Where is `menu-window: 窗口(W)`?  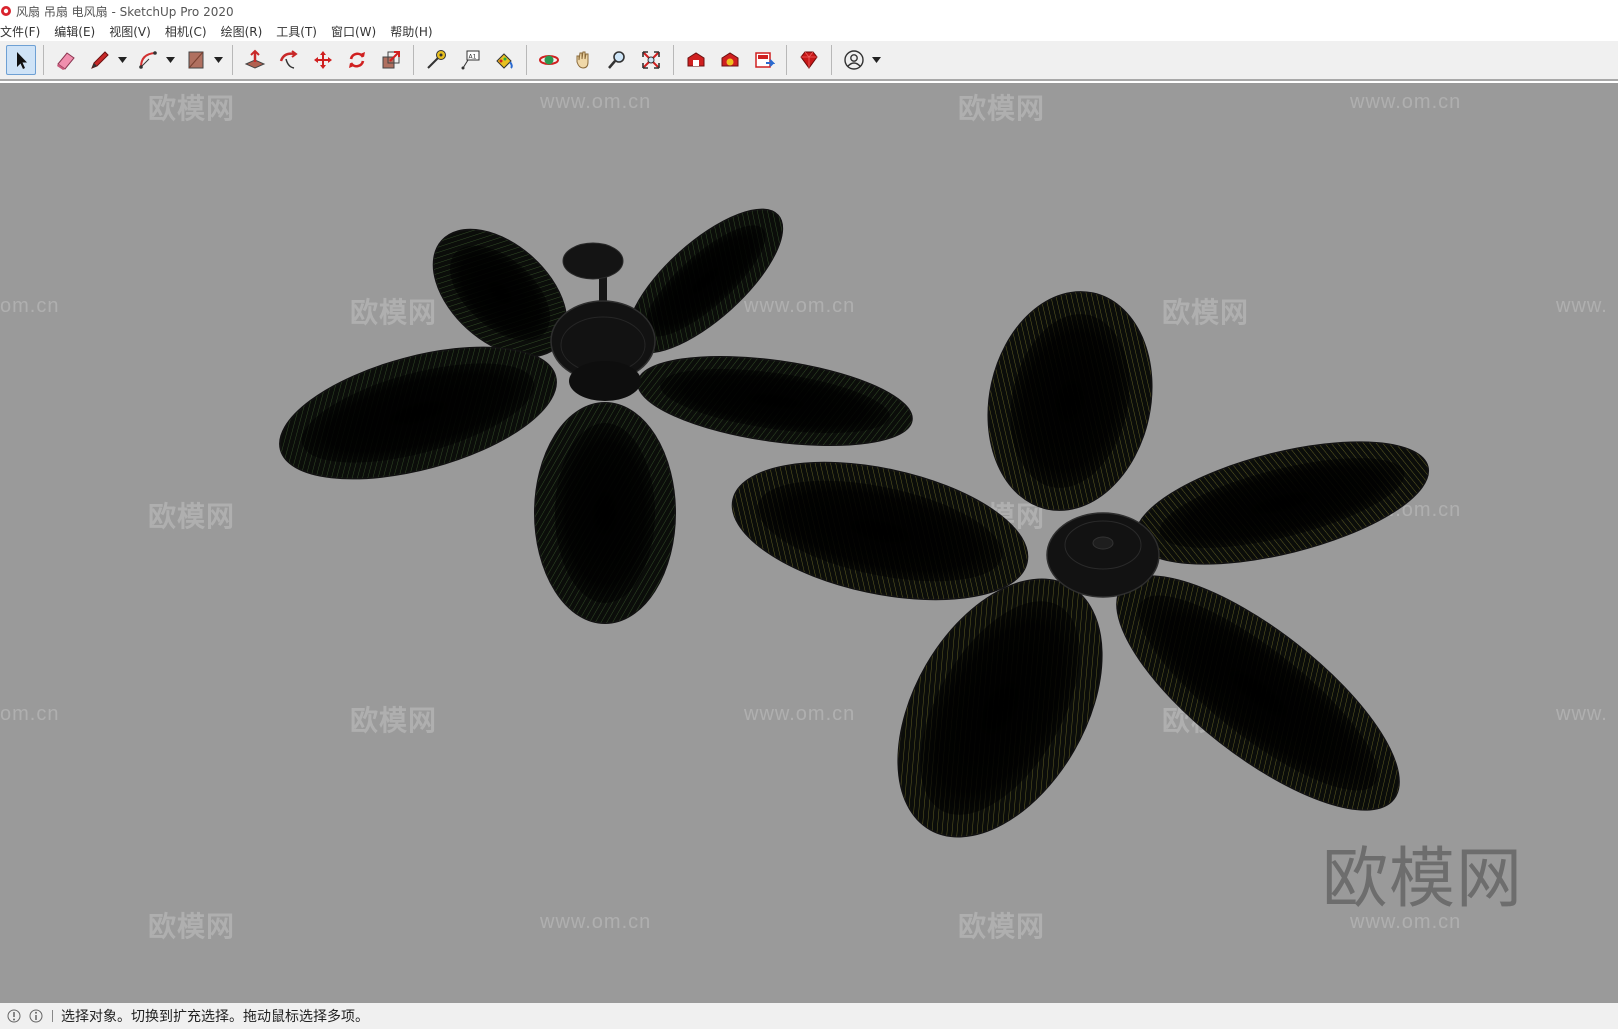
menu-window: 窗口(W) is located at coordinates (357, 31).